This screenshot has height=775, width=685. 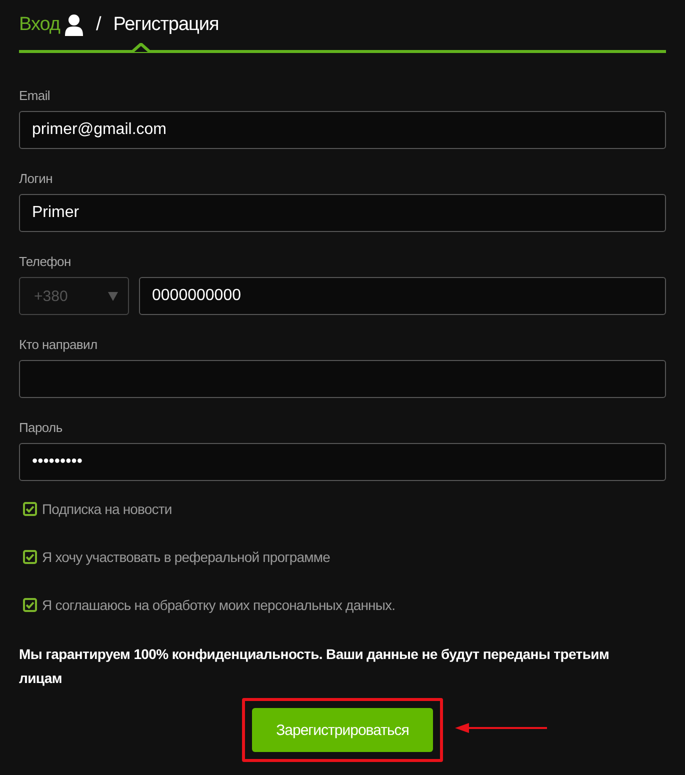 What do you see at coordinates (58, 344) in the screenshot?
I see `field-label: Кто направил` at bounding box center [58, 344].